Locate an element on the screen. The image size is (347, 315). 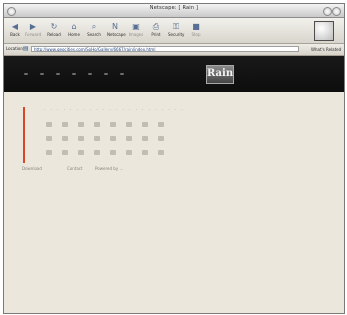
reload-button: ↻ Reload is located at coordinates (54, 31).